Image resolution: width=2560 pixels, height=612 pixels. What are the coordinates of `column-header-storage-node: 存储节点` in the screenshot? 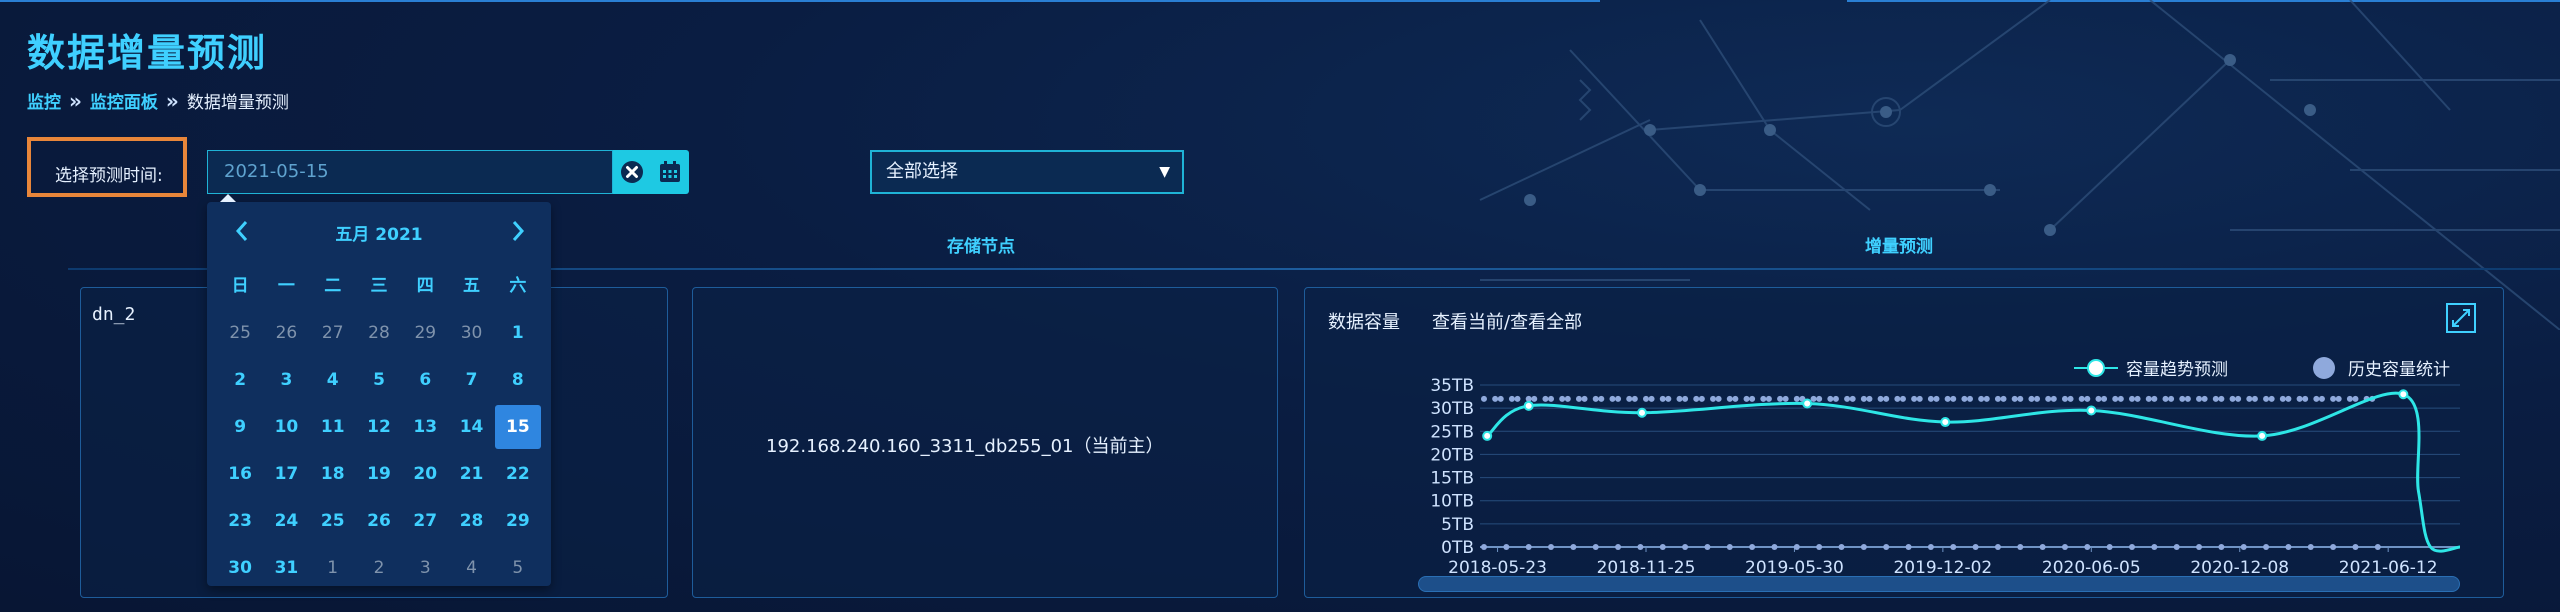 It's located at (981, 247).